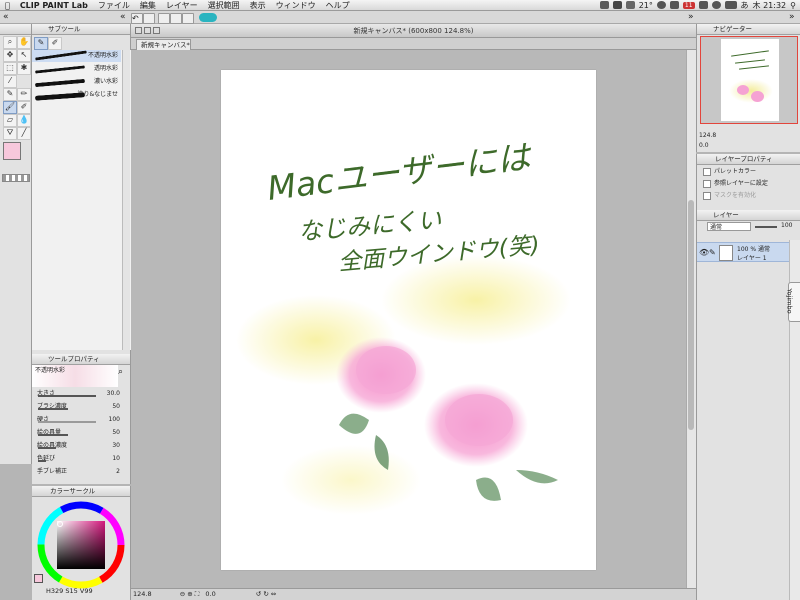 The image size is (800, 600). I want to click on collapse-right-icon: », so click(691, 17).